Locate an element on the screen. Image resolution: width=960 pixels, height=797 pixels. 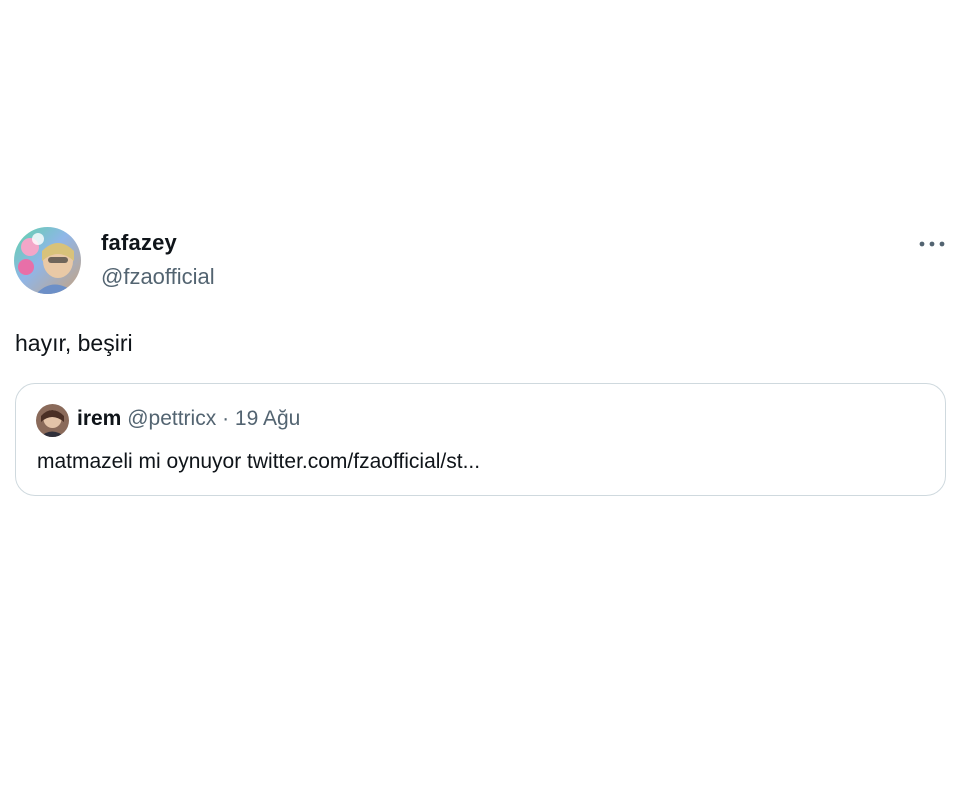
author-avatar-image is located at coordinates (47, 260).